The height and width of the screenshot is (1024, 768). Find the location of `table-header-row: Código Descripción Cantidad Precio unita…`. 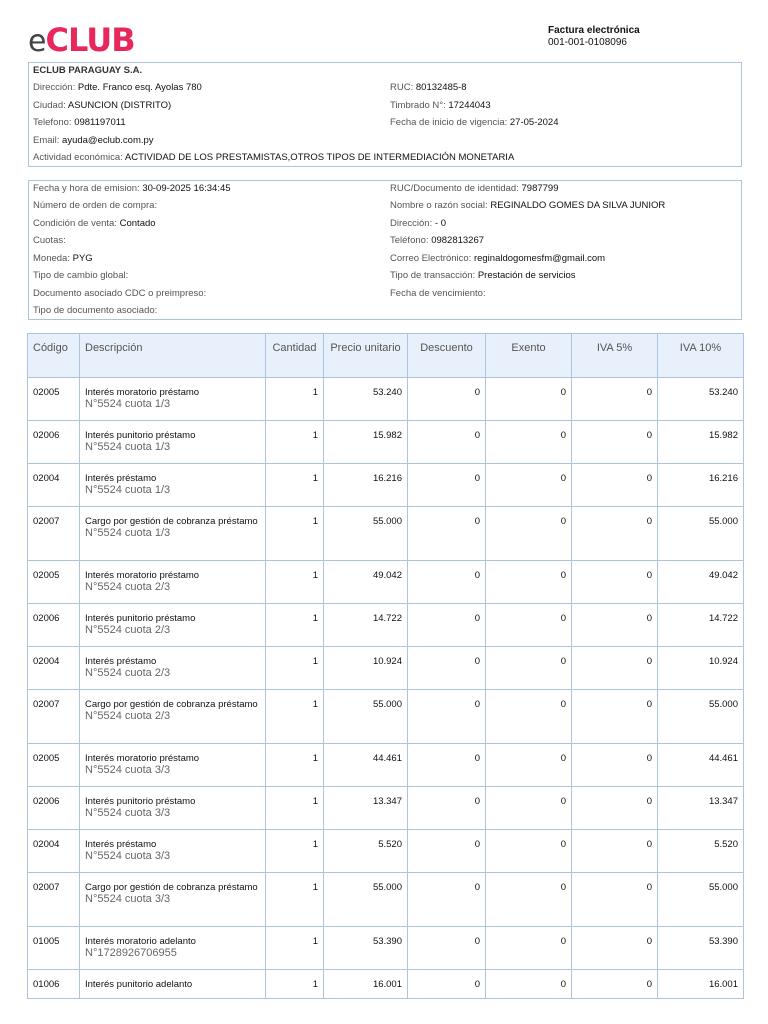

table-header-row: Código Descripción Cantidad Precio unita… is located at coordinates (385, 355).